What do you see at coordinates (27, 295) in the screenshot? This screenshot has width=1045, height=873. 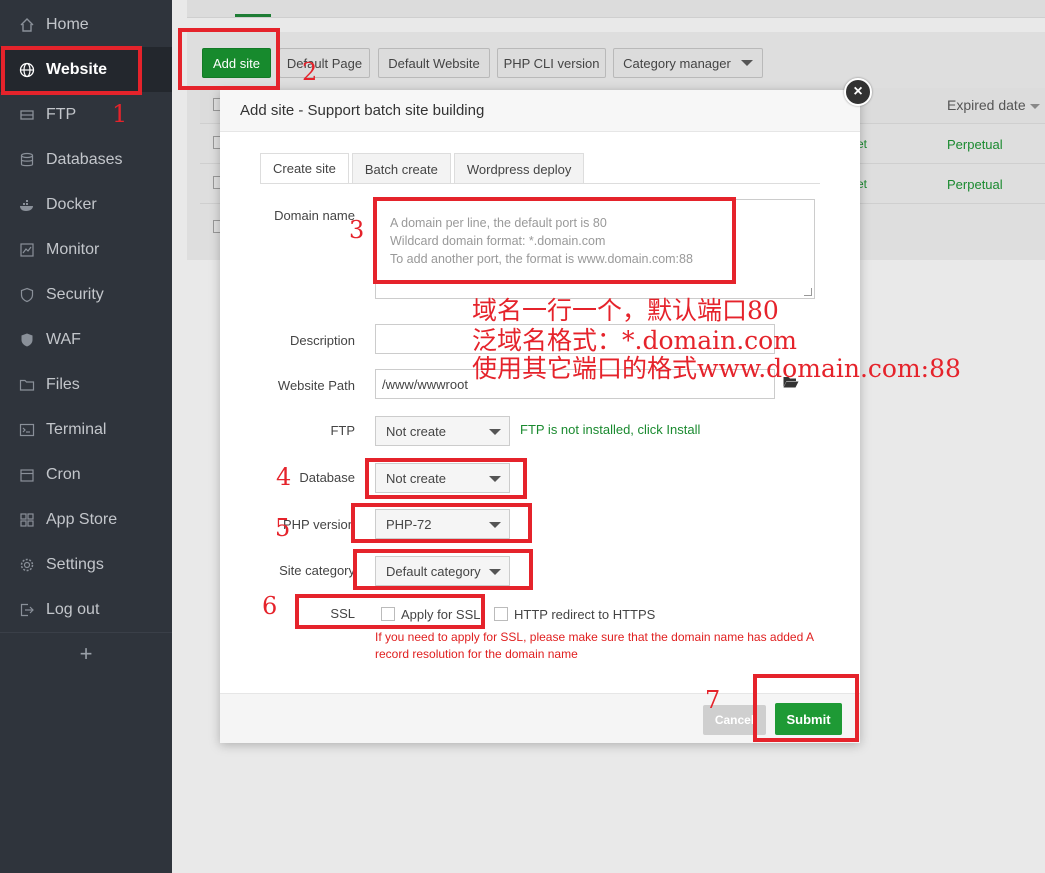 I see `shield-icon` at bounding box center [27, 295].